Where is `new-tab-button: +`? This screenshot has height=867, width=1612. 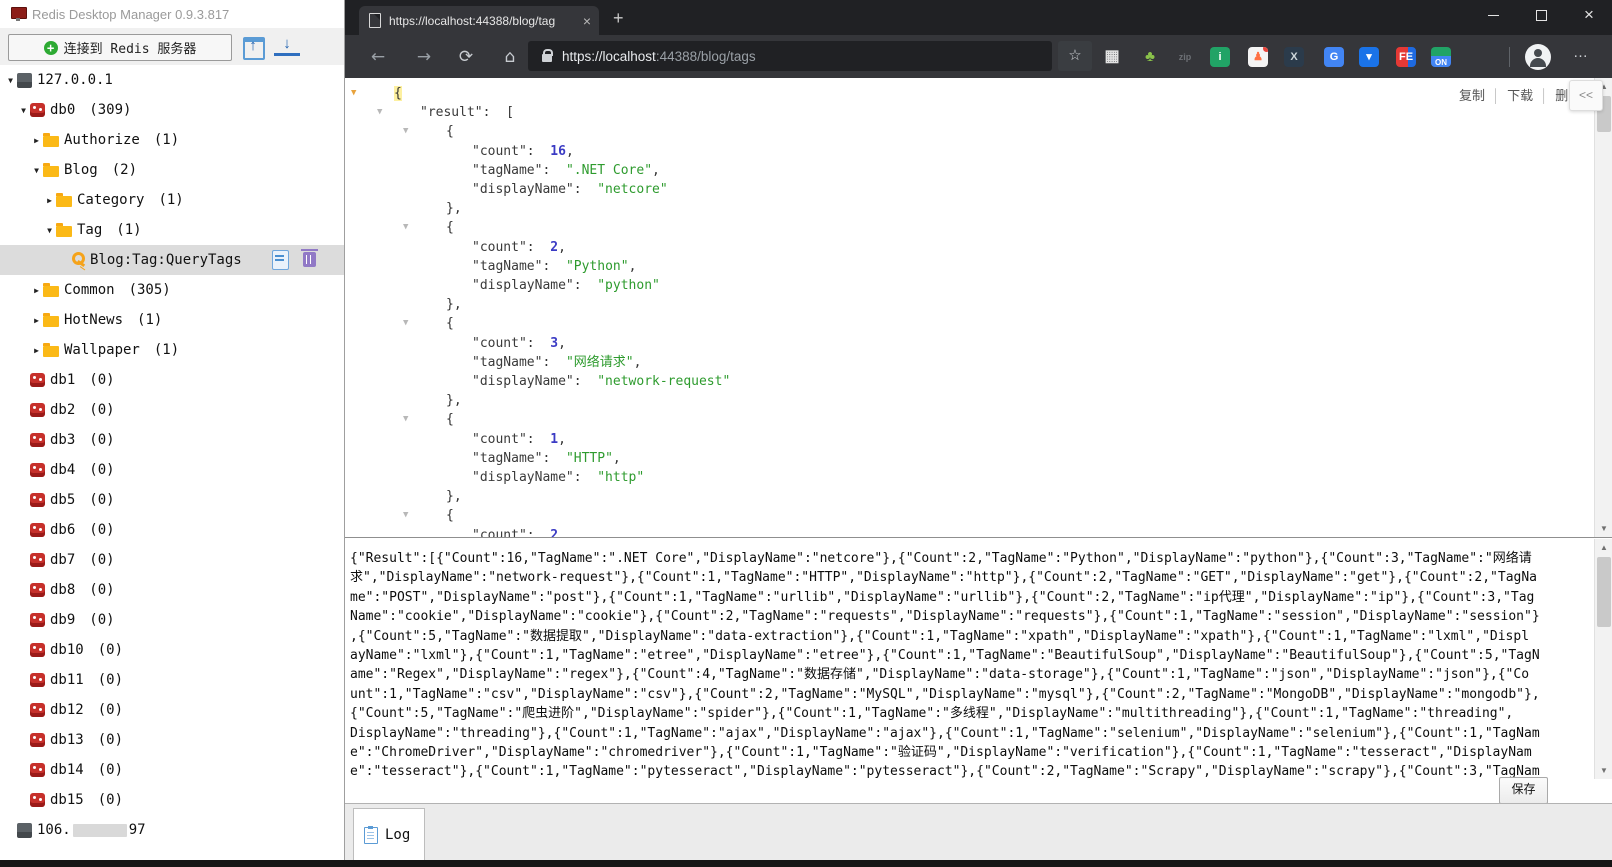
new-tab-button: + is located at coordinates (618, 18).